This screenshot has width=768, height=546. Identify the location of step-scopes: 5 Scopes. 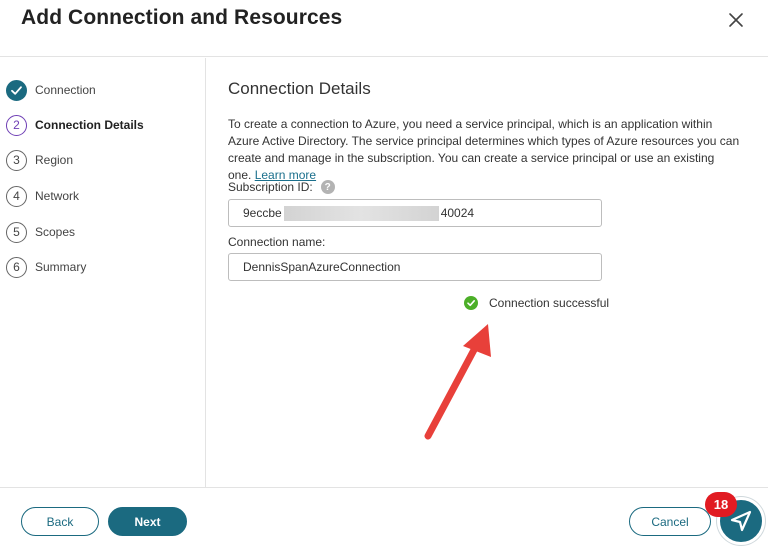
(103, 232).